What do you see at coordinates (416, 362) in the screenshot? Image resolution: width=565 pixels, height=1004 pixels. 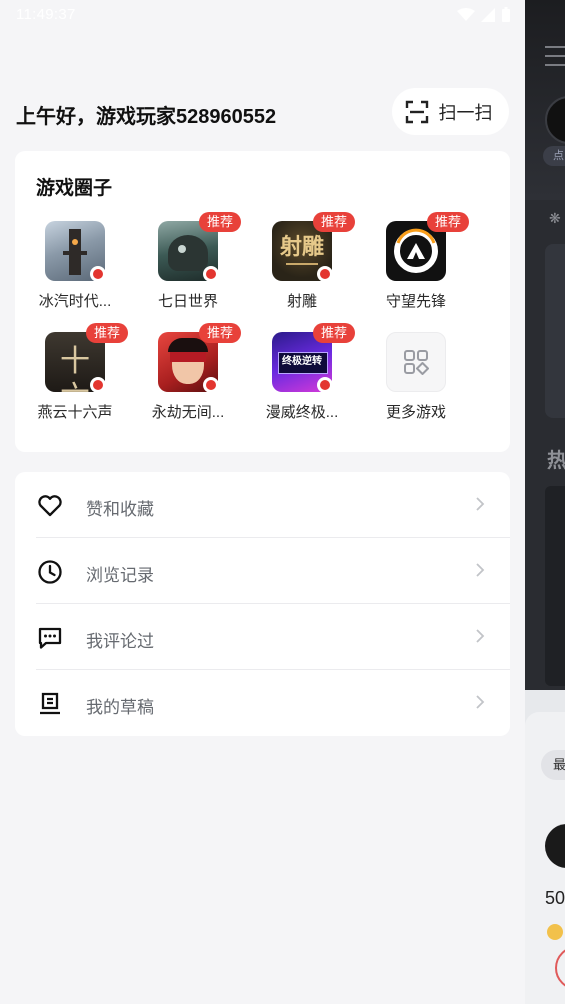 I see `more-games-icon` at bounding box center [416, 362].